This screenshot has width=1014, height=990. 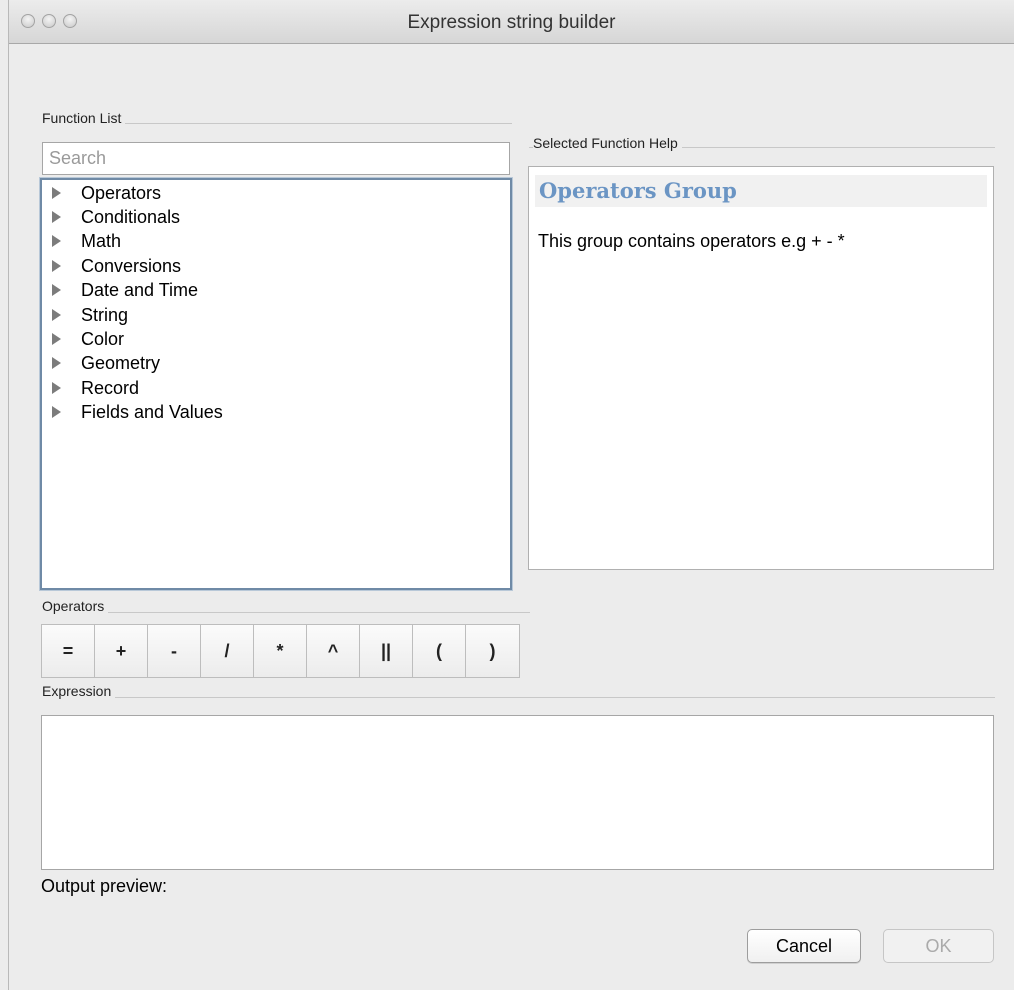 I want to click on tree-item-label: Conversions, so click(x=131, y=265).